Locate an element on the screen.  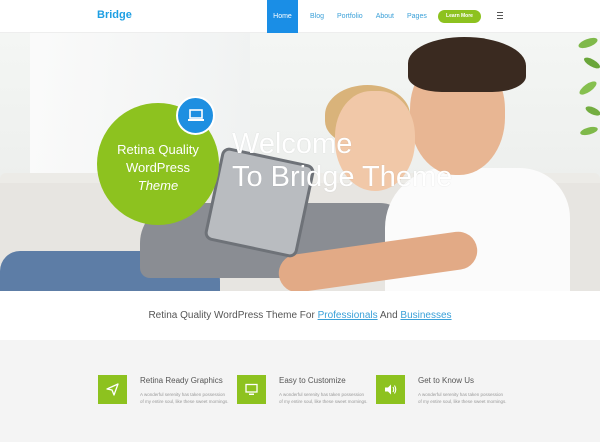
feature-title: Retina Ready Graphics is located at coordinates (181, 380).